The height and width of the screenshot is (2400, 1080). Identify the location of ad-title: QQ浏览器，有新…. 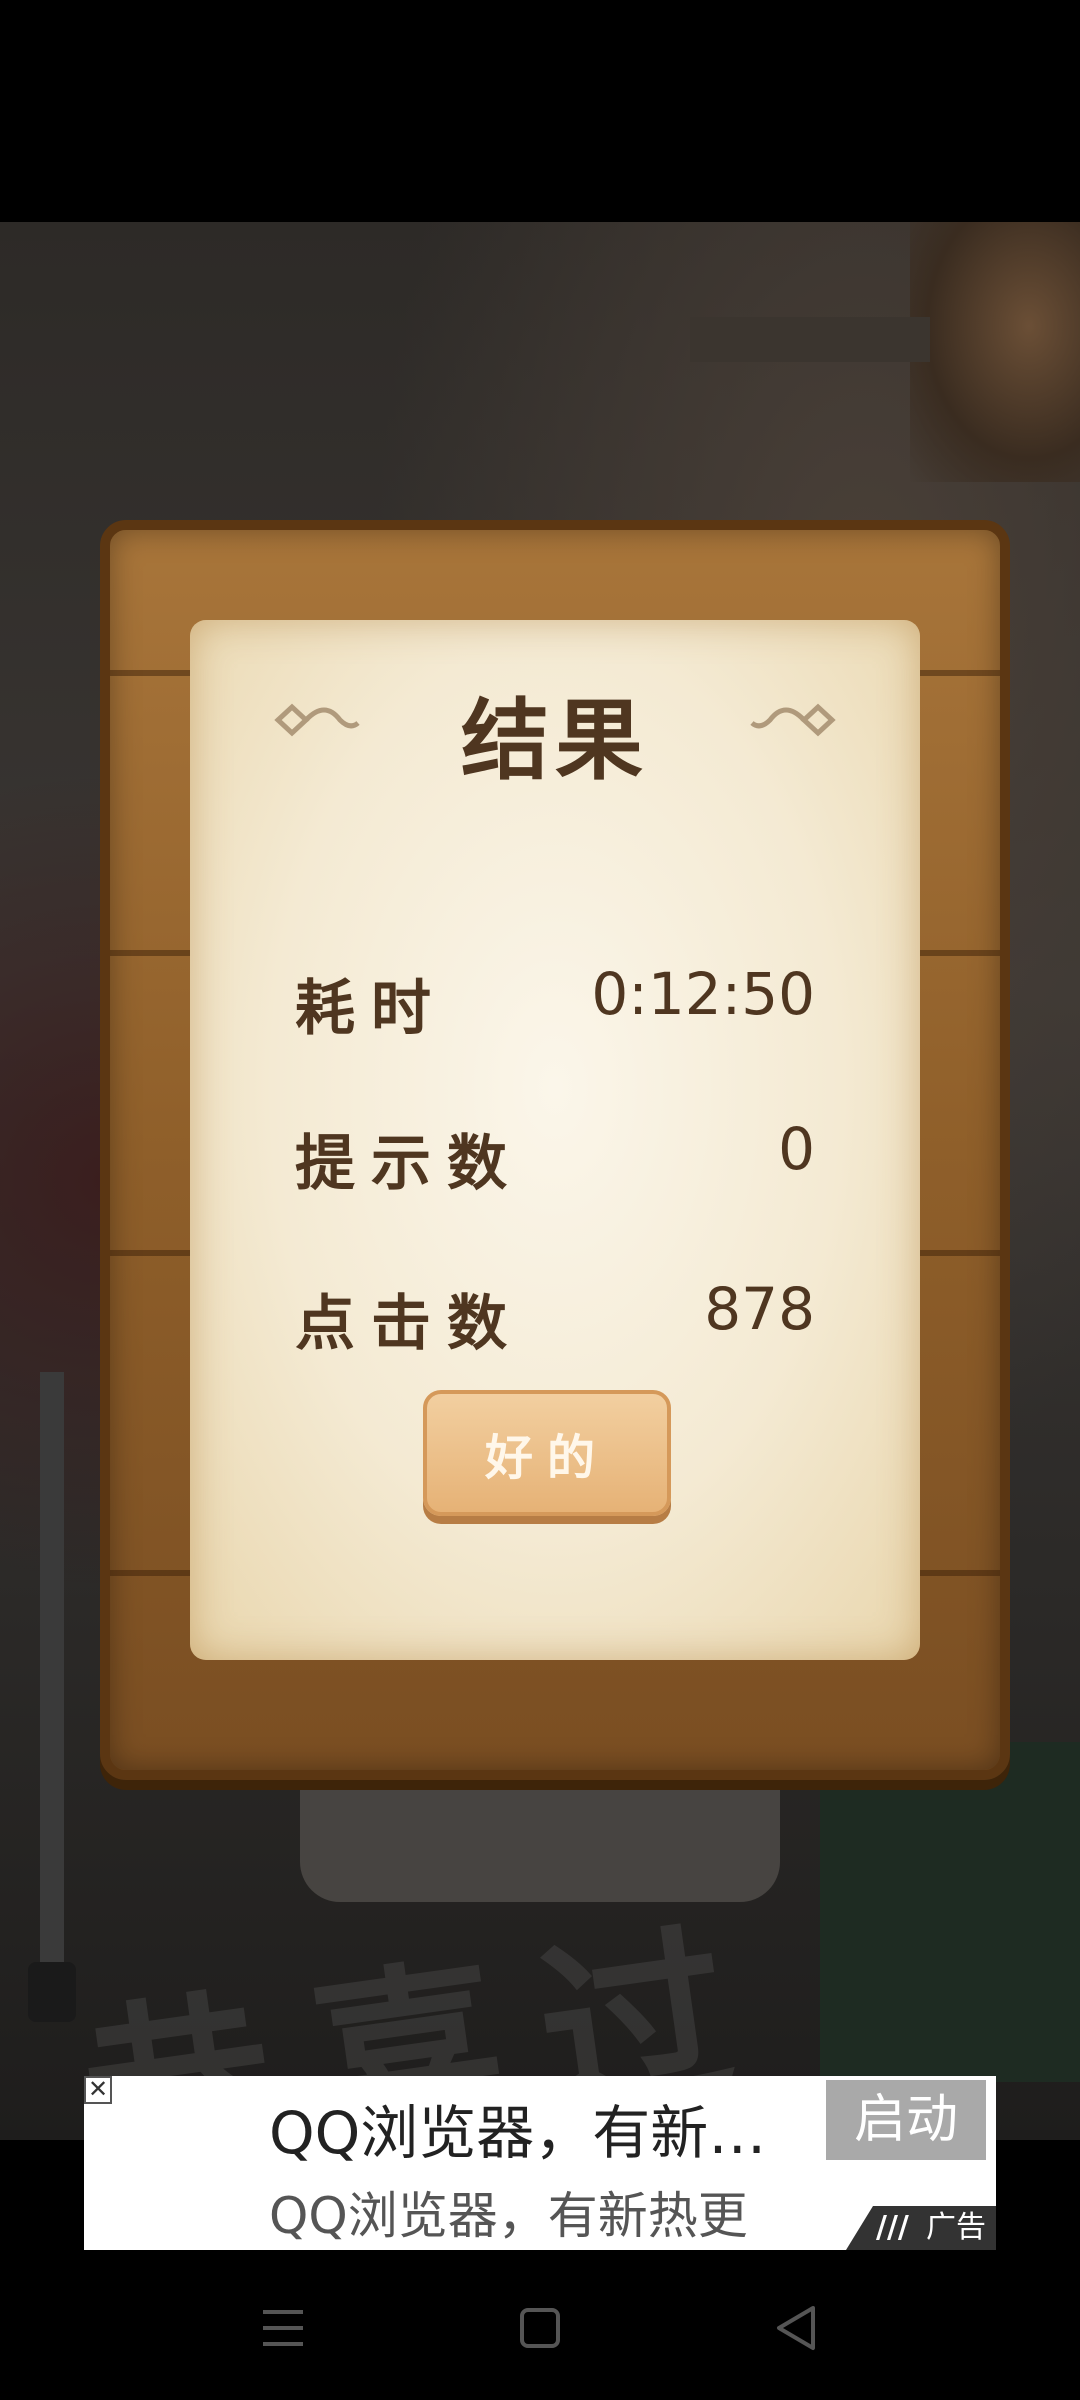
(518, 2133).